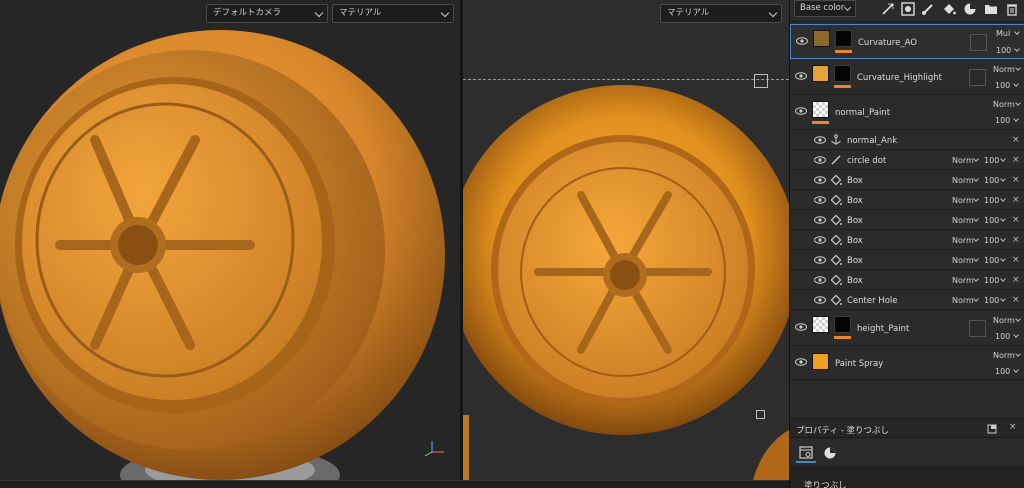 This screenshot has width=1024, height=488. I want to click on mask-accent, so click(843, 51).